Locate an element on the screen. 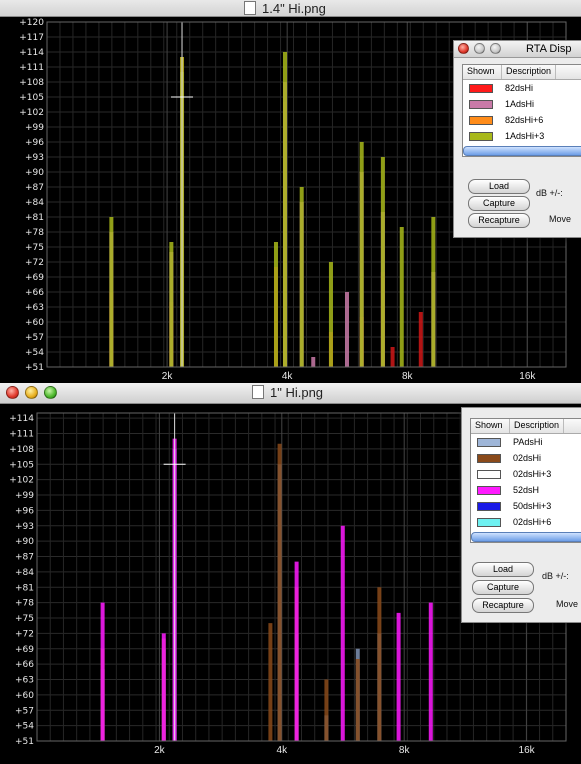 This screenshot has width=581, height=764. y-tick-label: +60 is located at coordinates (34, 323).